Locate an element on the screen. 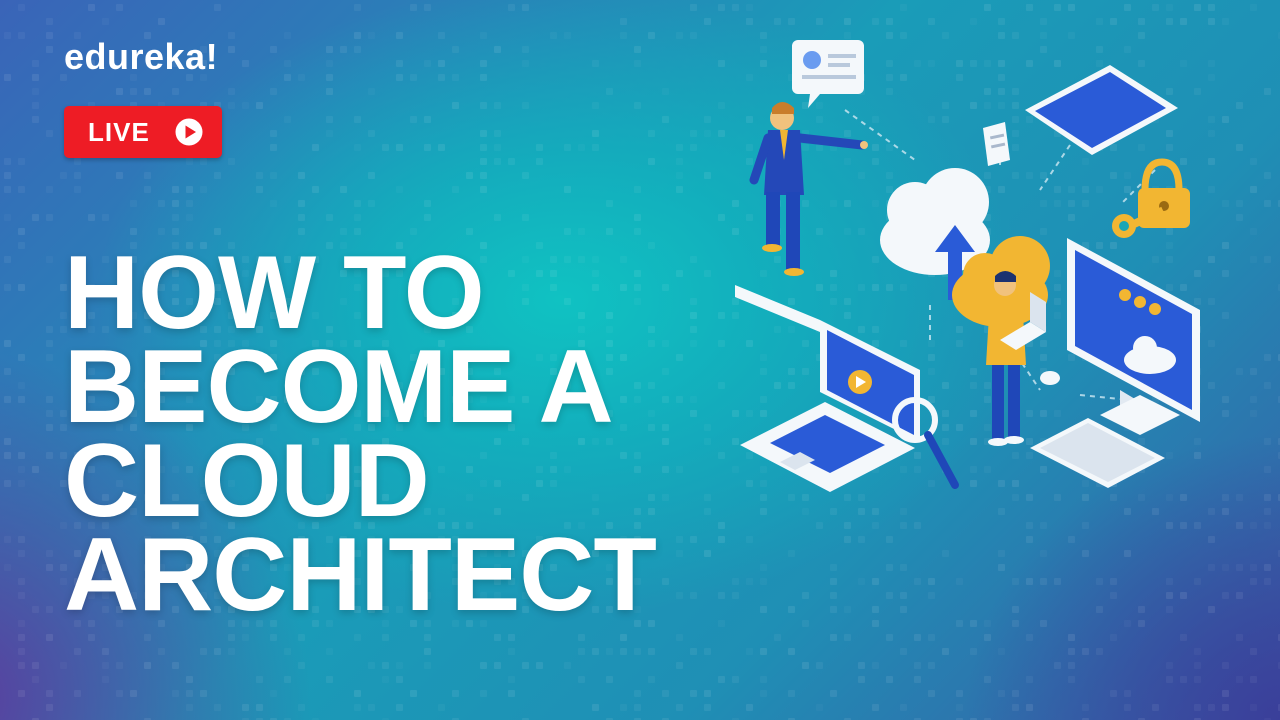 The width and height of the screenshot is (1280, 720). title-line: ARCHITECT is located at coordinates (360, 575).